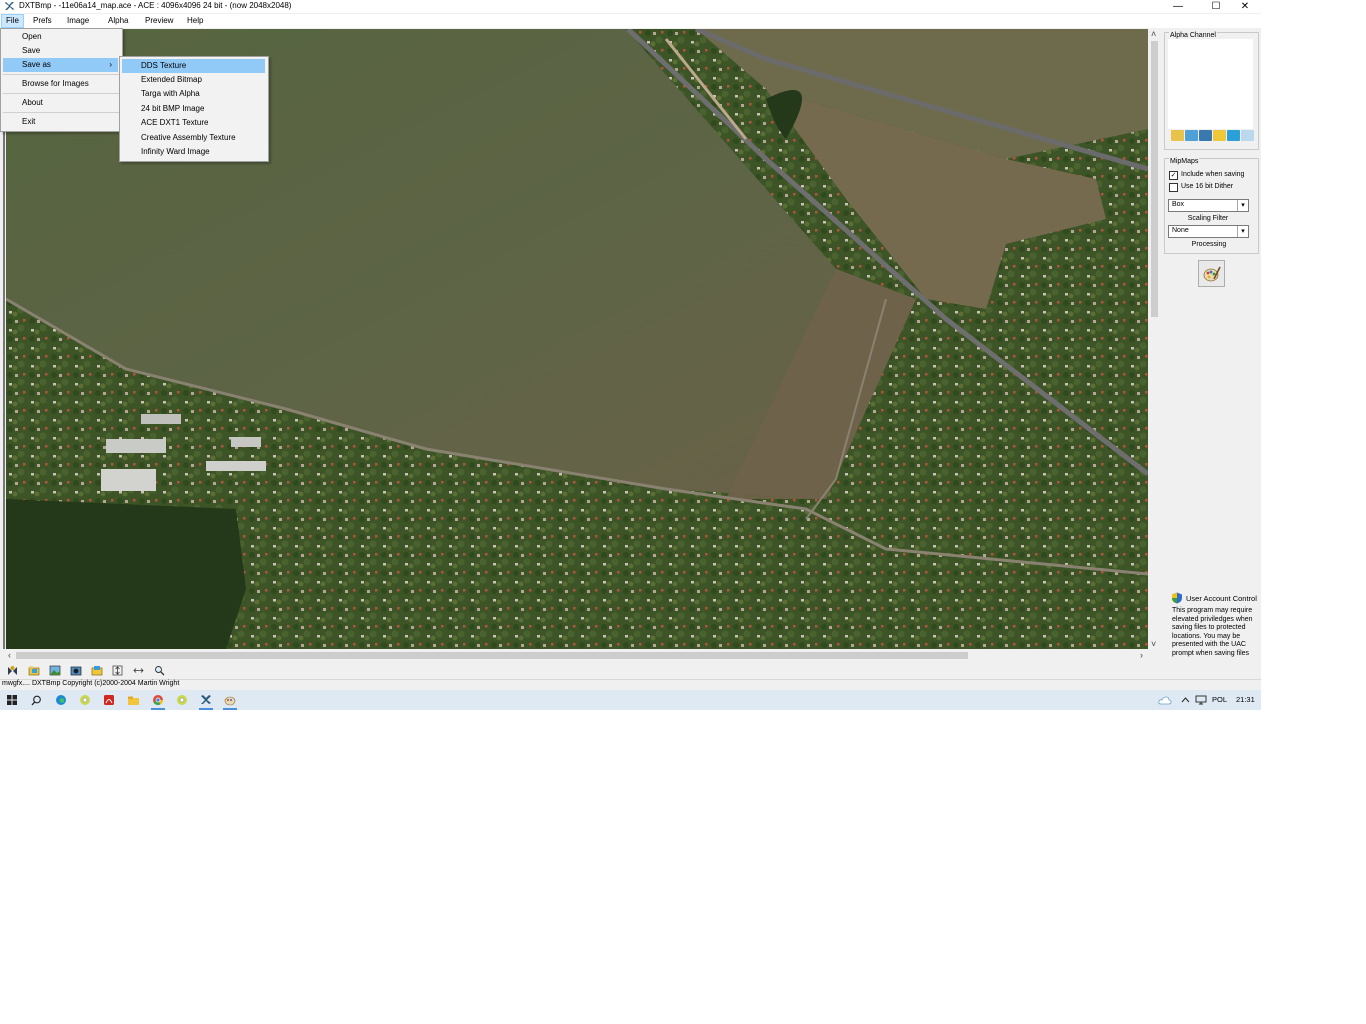 The image size is (1366, 1024). Describe the element at coordinates (9, 6) in the screenshot. I see `app-icon` at that location.